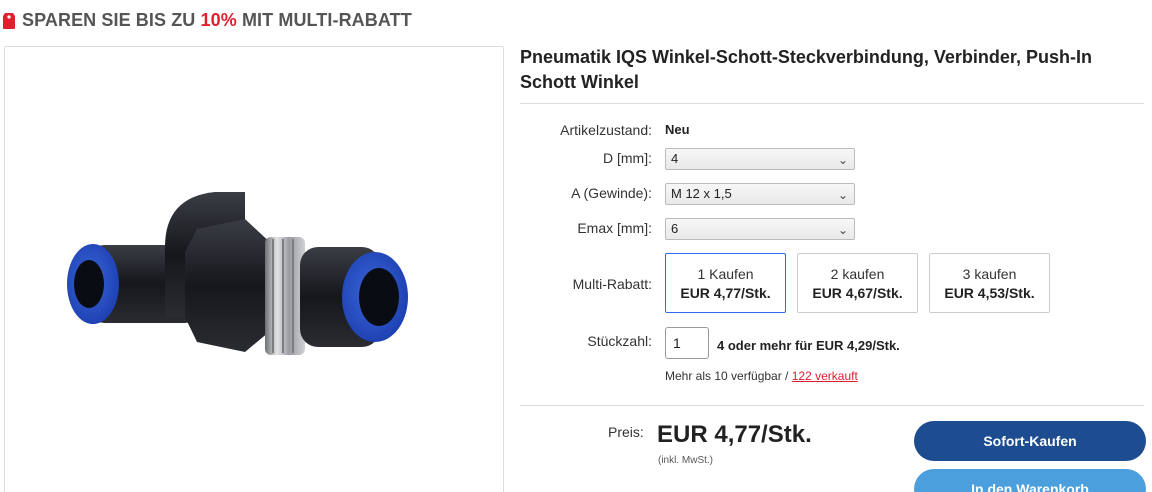  I want to click on tier-price: EUR 4,67/Stk., so click(857, 293).